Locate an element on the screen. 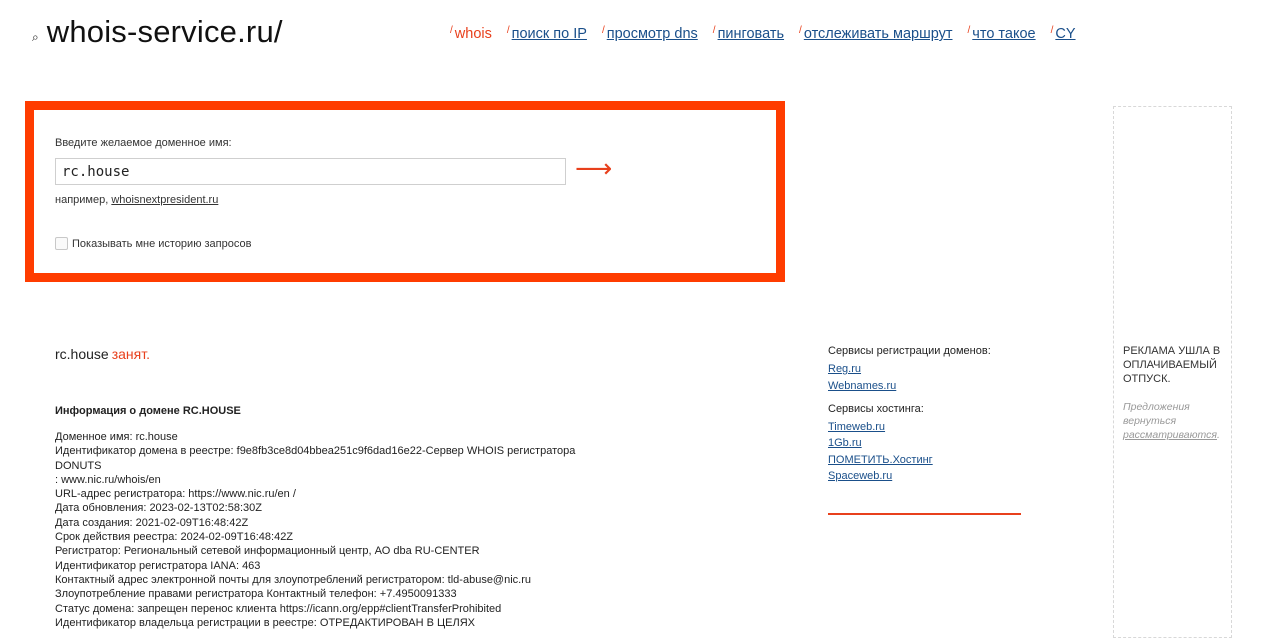 This screenshot has height=638, width=1267. whois-info-title: Информация о домене RC.HOUSE is located at coordinates (148, 411).